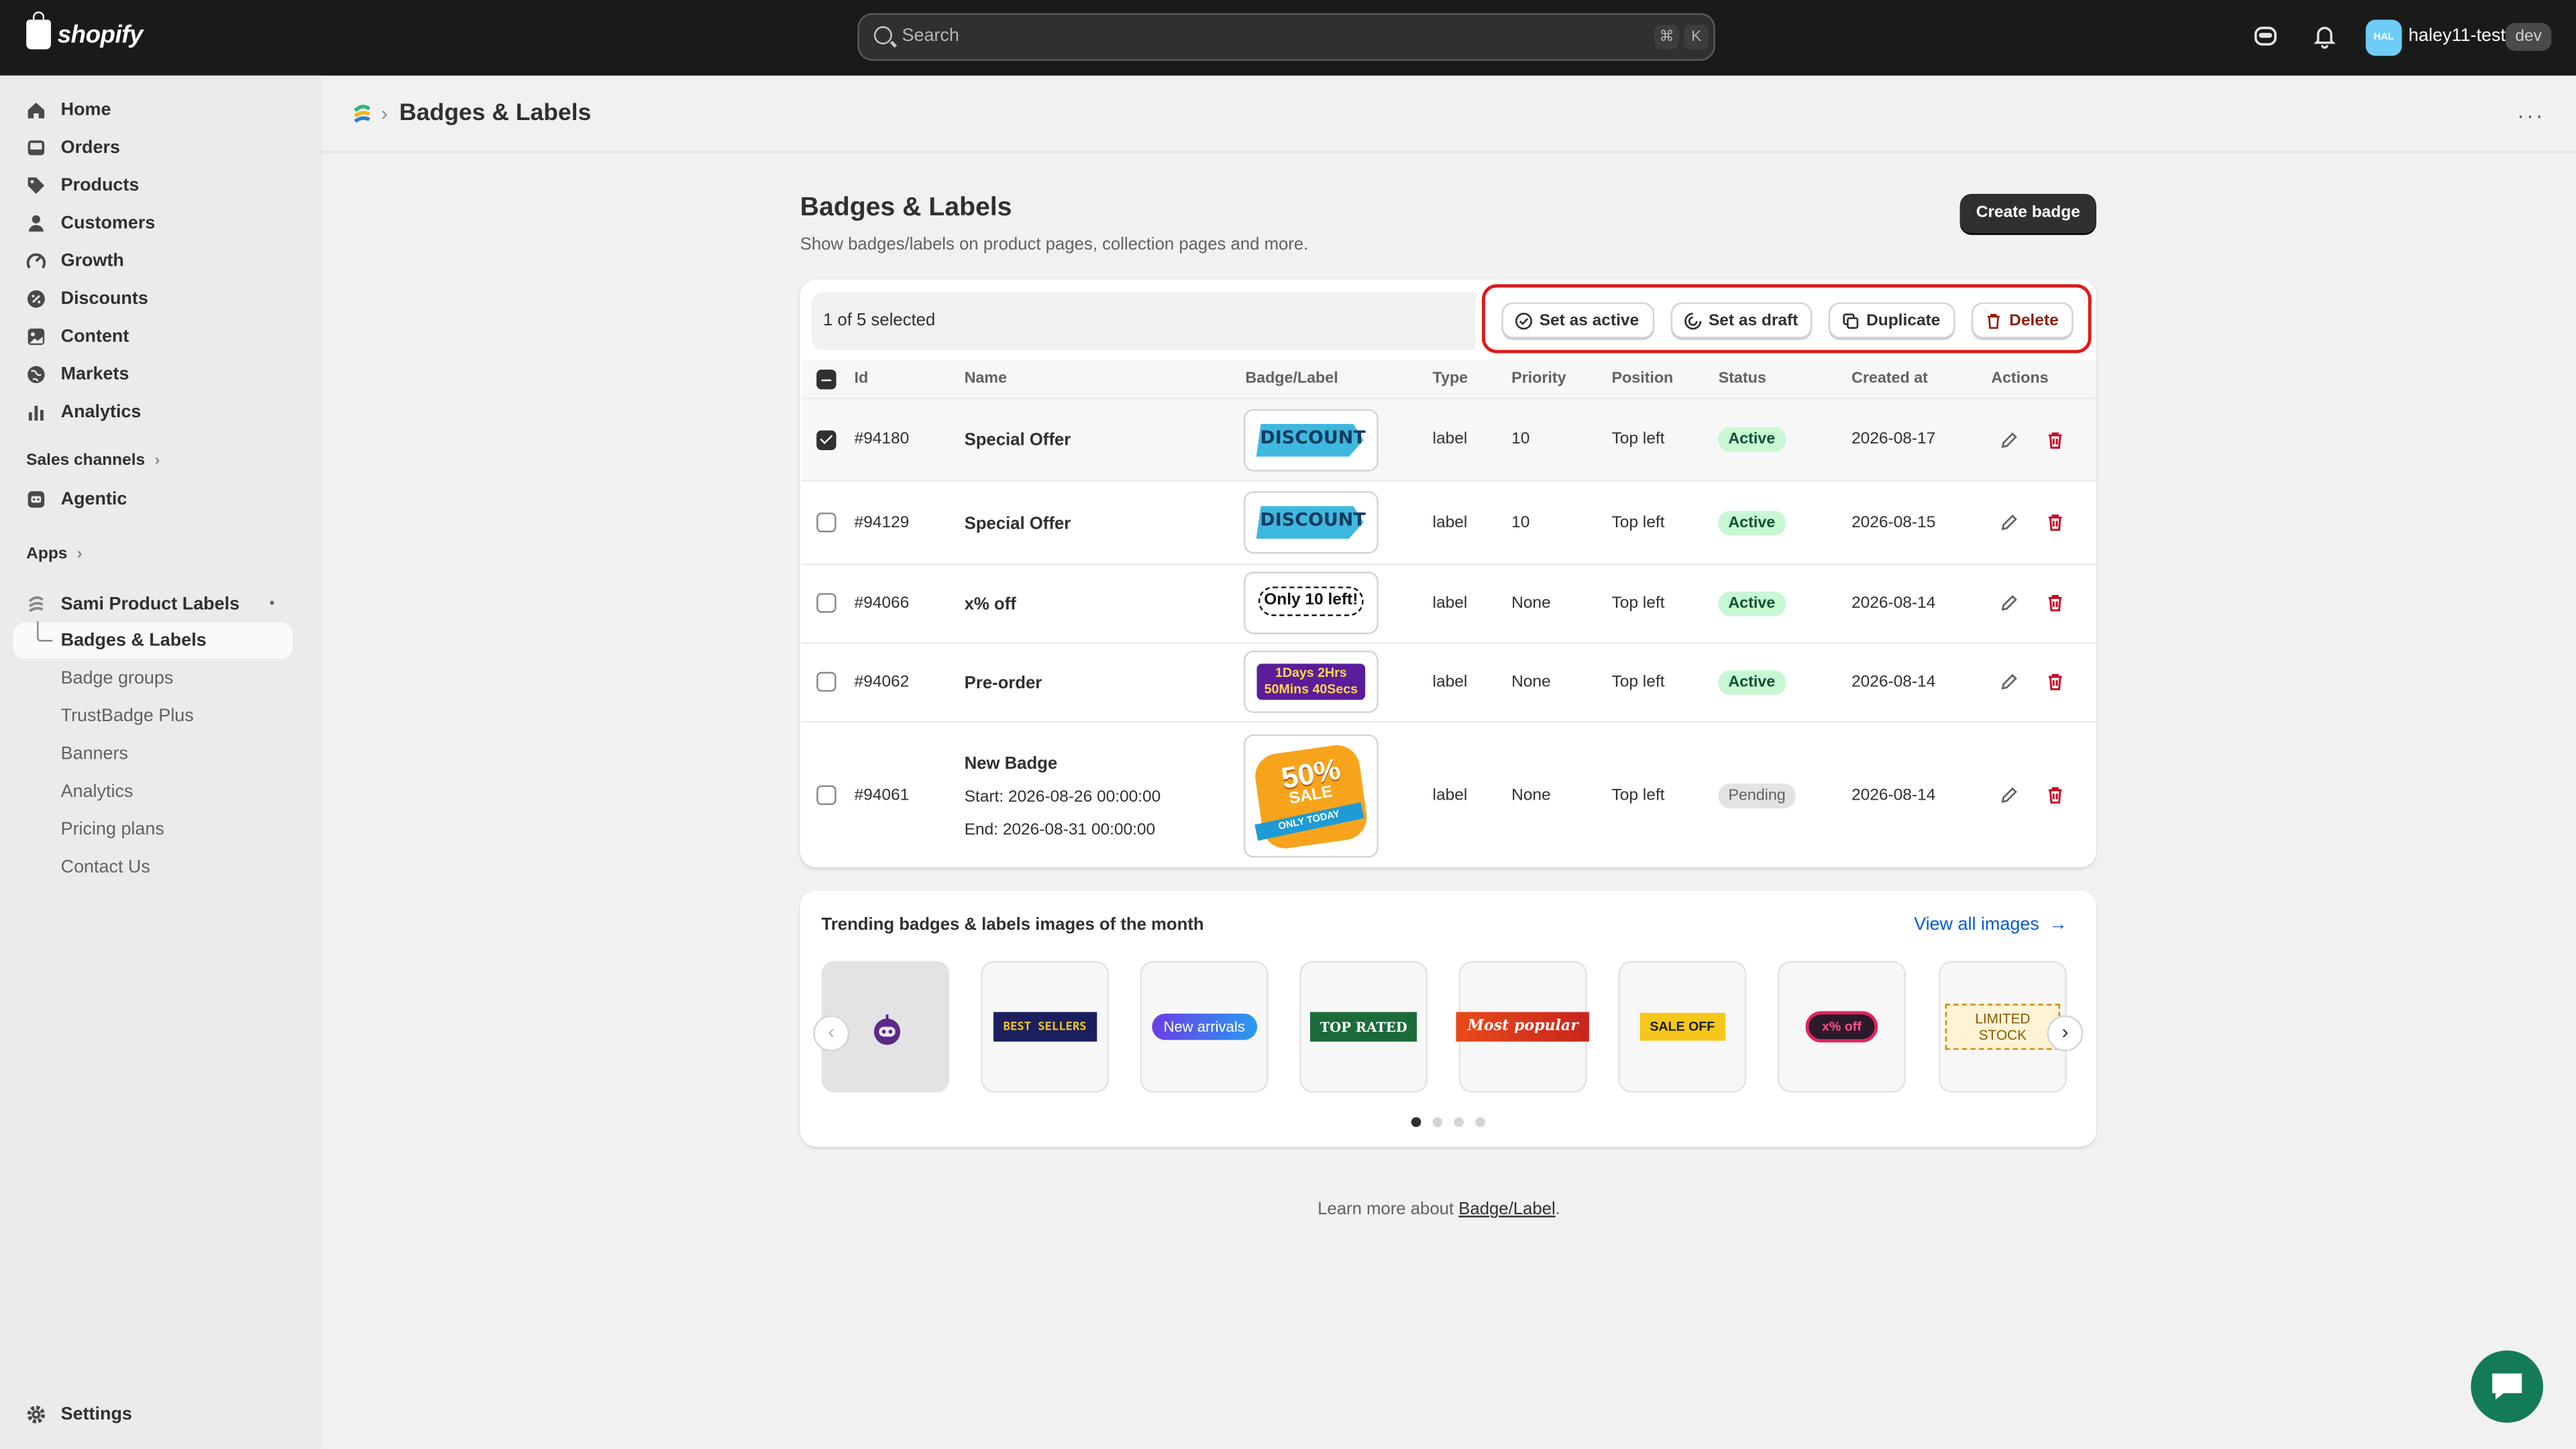  I want to click on sidebar-item-label: Customers, so click(108, 223).